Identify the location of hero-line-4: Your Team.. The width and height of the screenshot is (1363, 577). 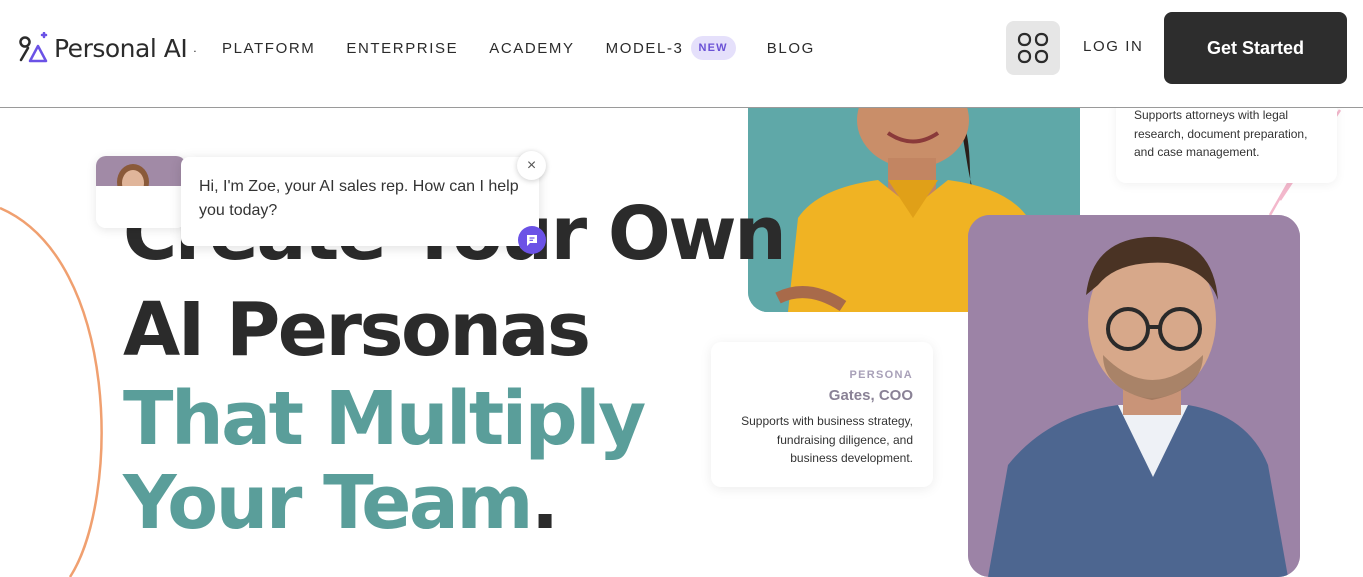
(453, 503).